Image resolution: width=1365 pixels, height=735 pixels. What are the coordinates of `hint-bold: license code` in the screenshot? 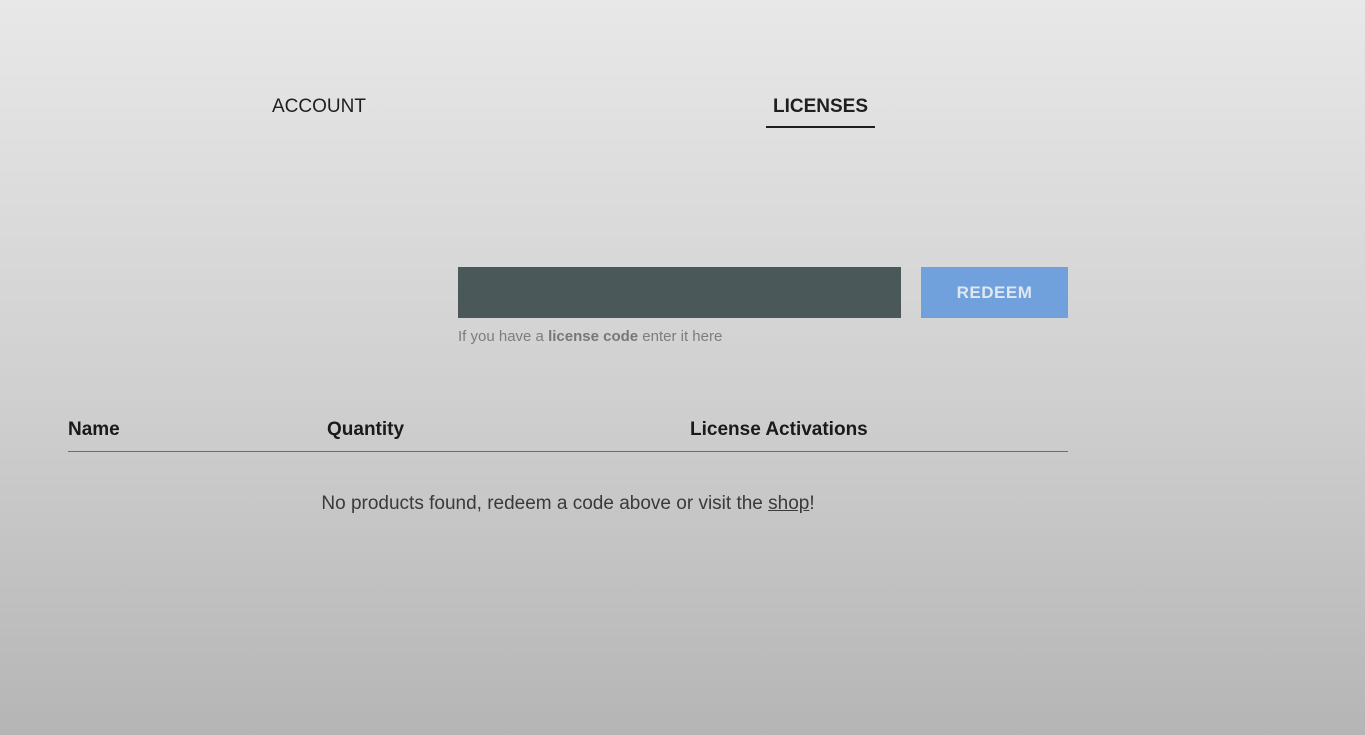 It's located at (593, 336).